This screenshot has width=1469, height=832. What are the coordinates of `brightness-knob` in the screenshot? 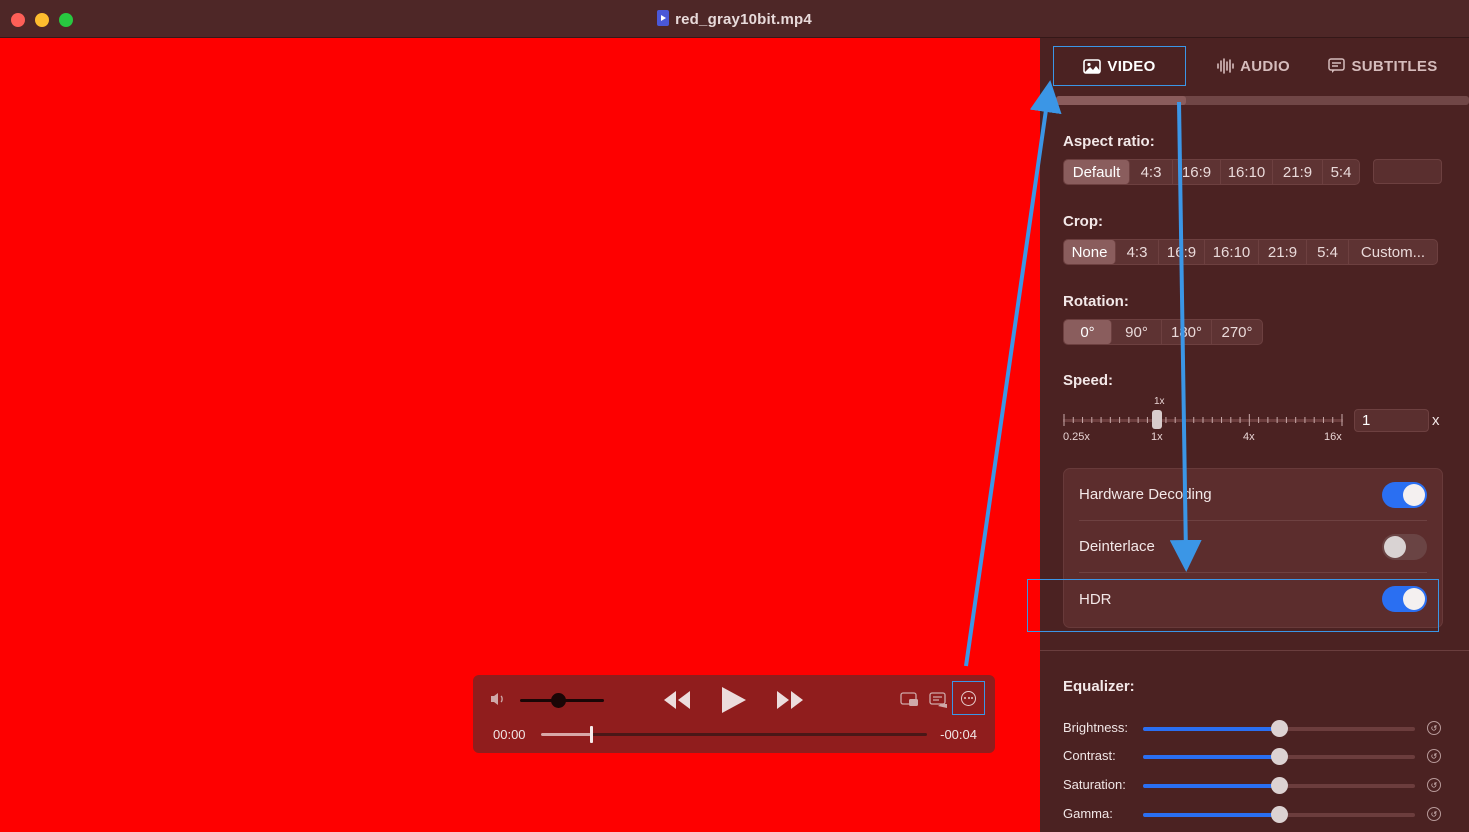 It's located at (1279, 728).